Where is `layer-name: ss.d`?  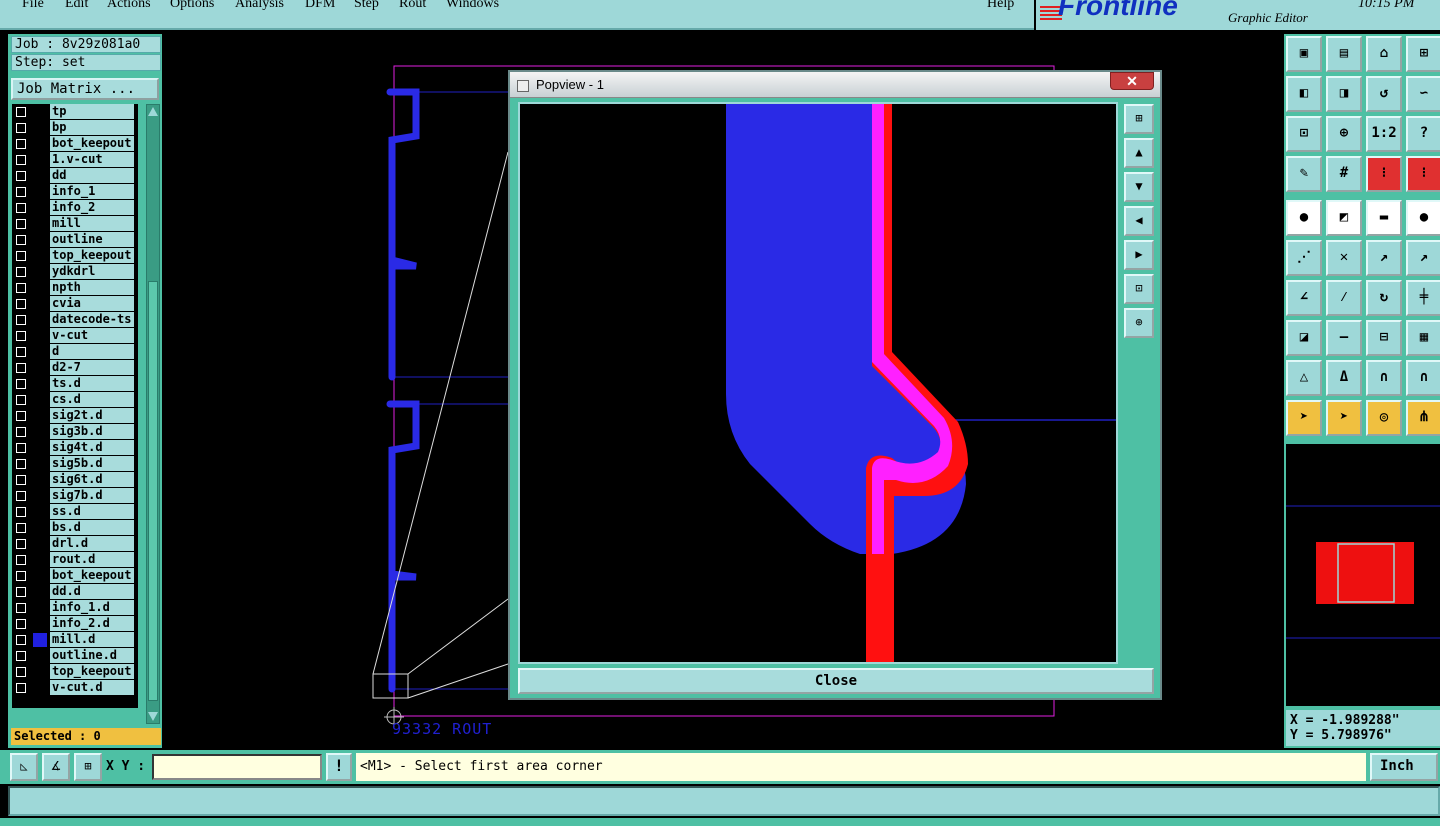 layer-name: ss.d is located at coordinates (92, 511).